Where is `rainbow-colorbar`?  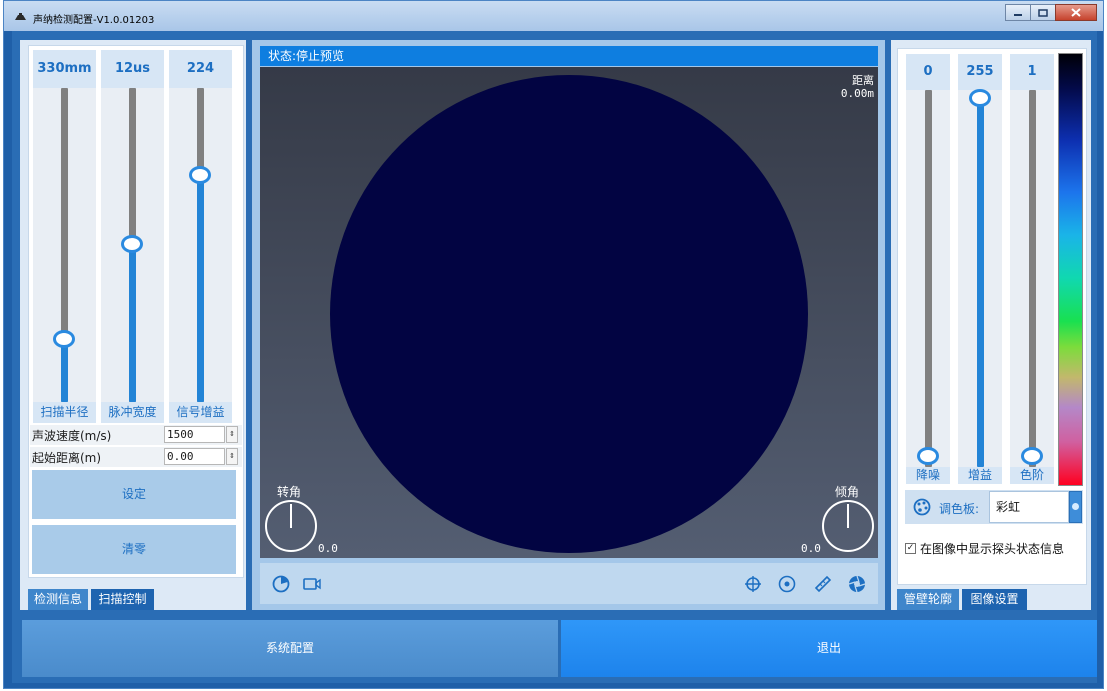
rainbow-colorbar is located at coordinates (1070, 269).